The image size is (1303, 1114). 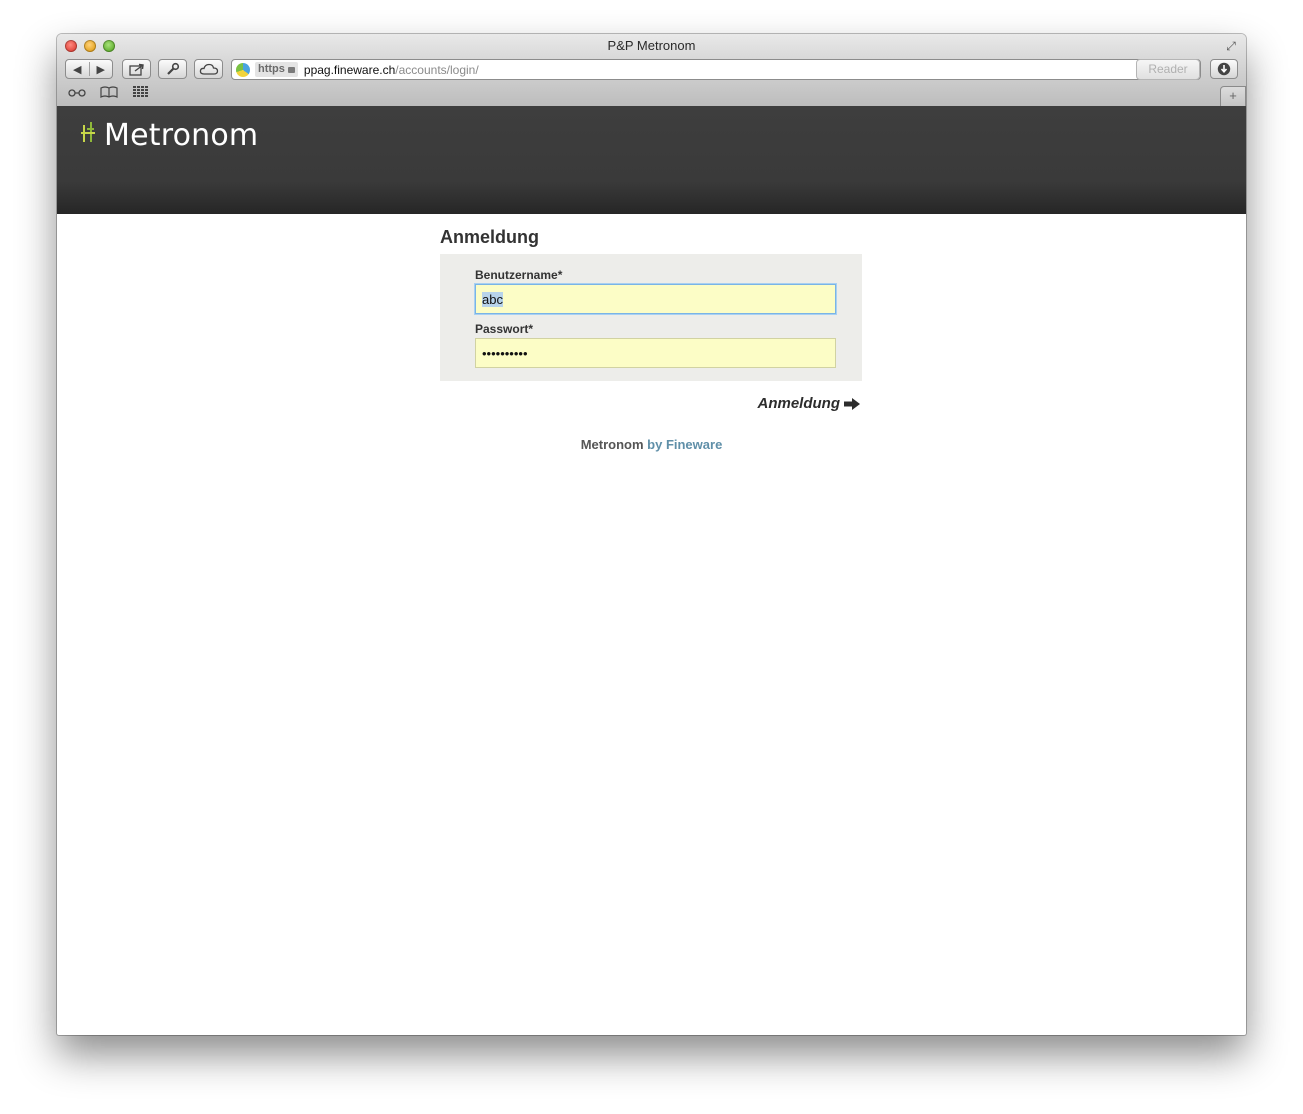 What do you see at coordinates (655, 299) in the screenshot?
I see `username-field: abc` at bounding box center [655, 299].